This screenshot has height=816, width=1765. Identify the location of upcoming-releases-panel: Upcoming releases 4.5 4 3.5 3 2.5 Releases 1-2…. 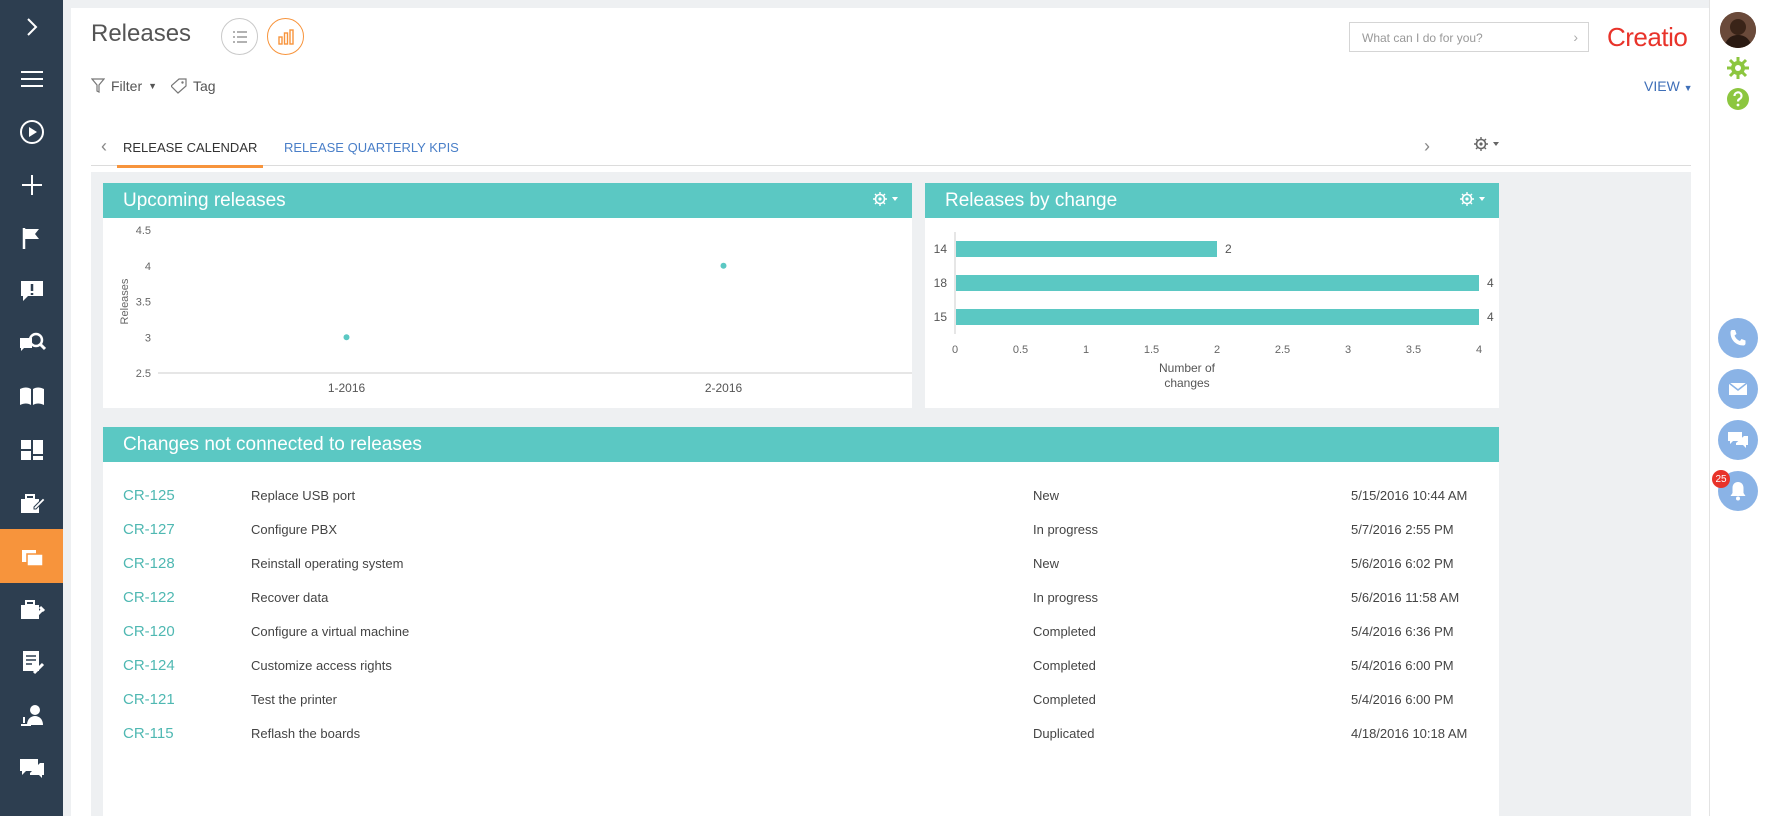
(507, 295).